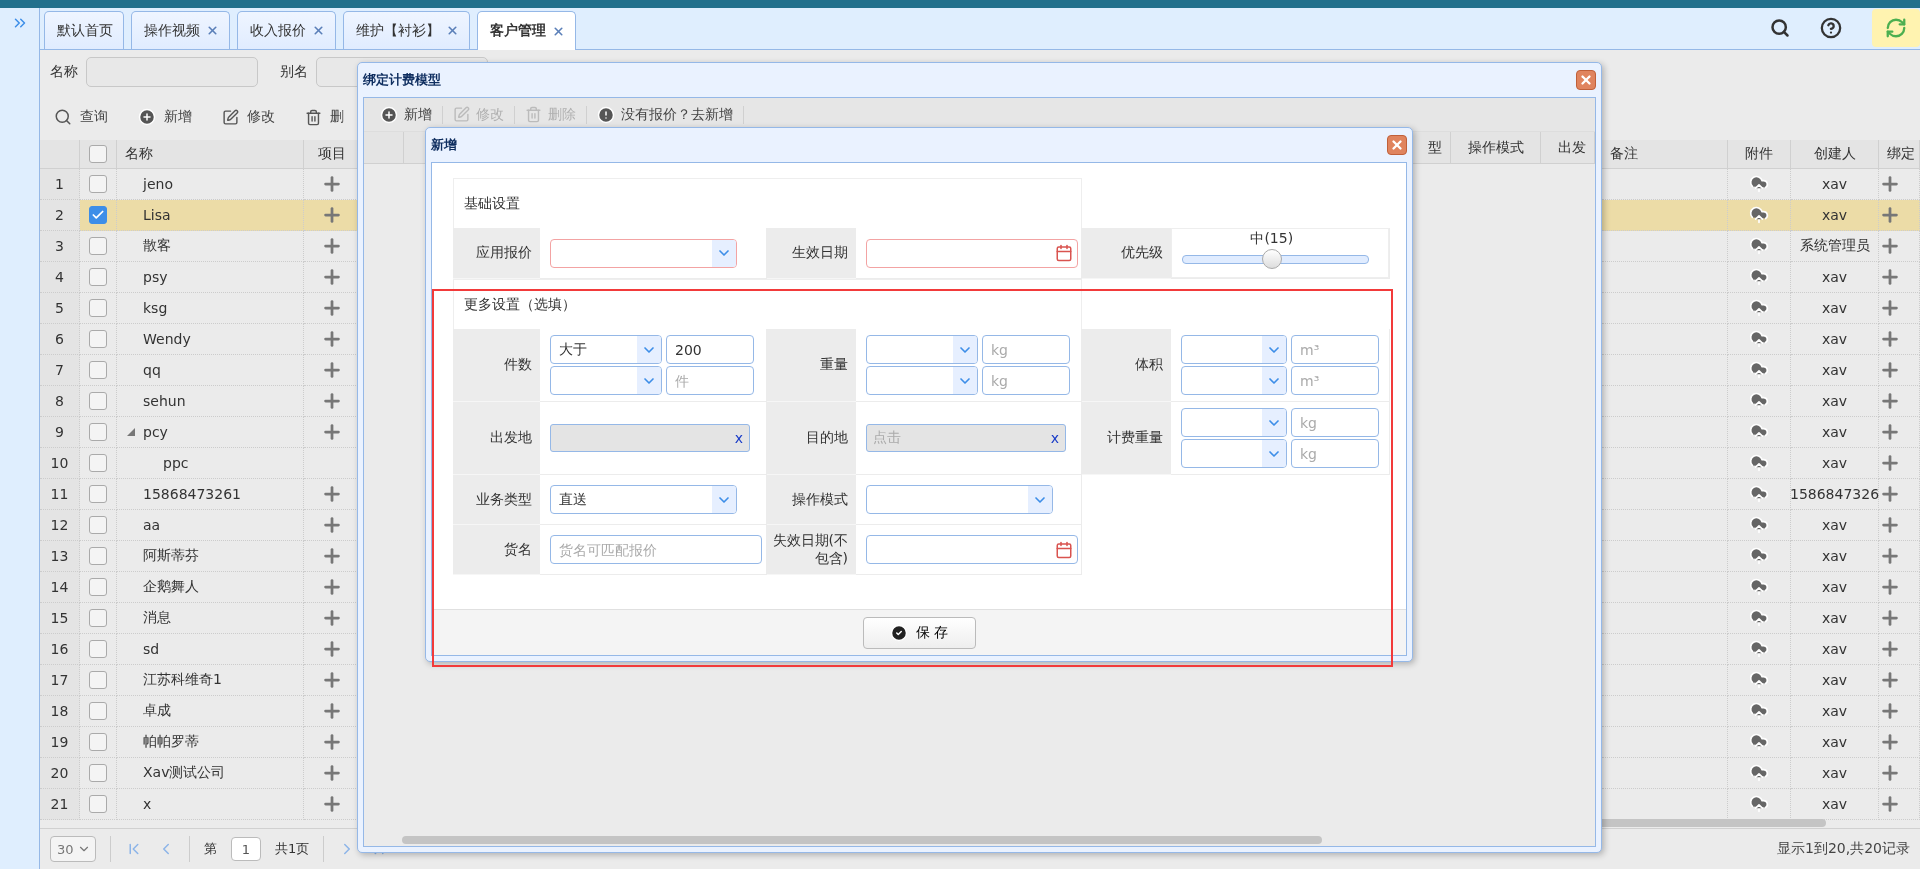 The image size is (1920, 869). What do you see at coordinates (176, 463) in the screenshot?
I see `customer-name: ppc` at bounding box center [176, 463].